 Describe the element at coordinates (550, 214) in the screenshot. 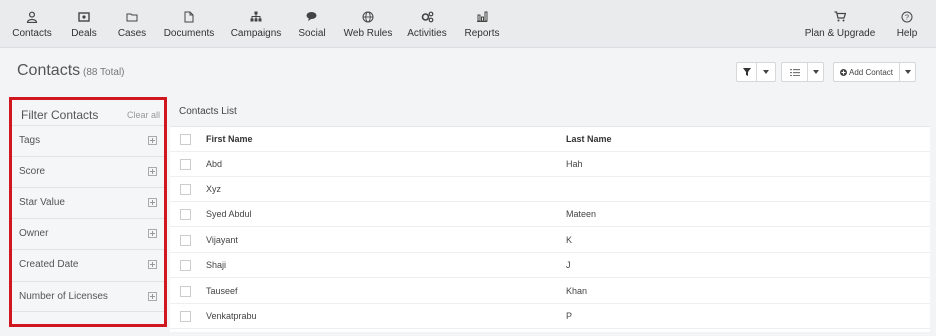

I see `table-row: Syed Abdul Mateen` at that location.